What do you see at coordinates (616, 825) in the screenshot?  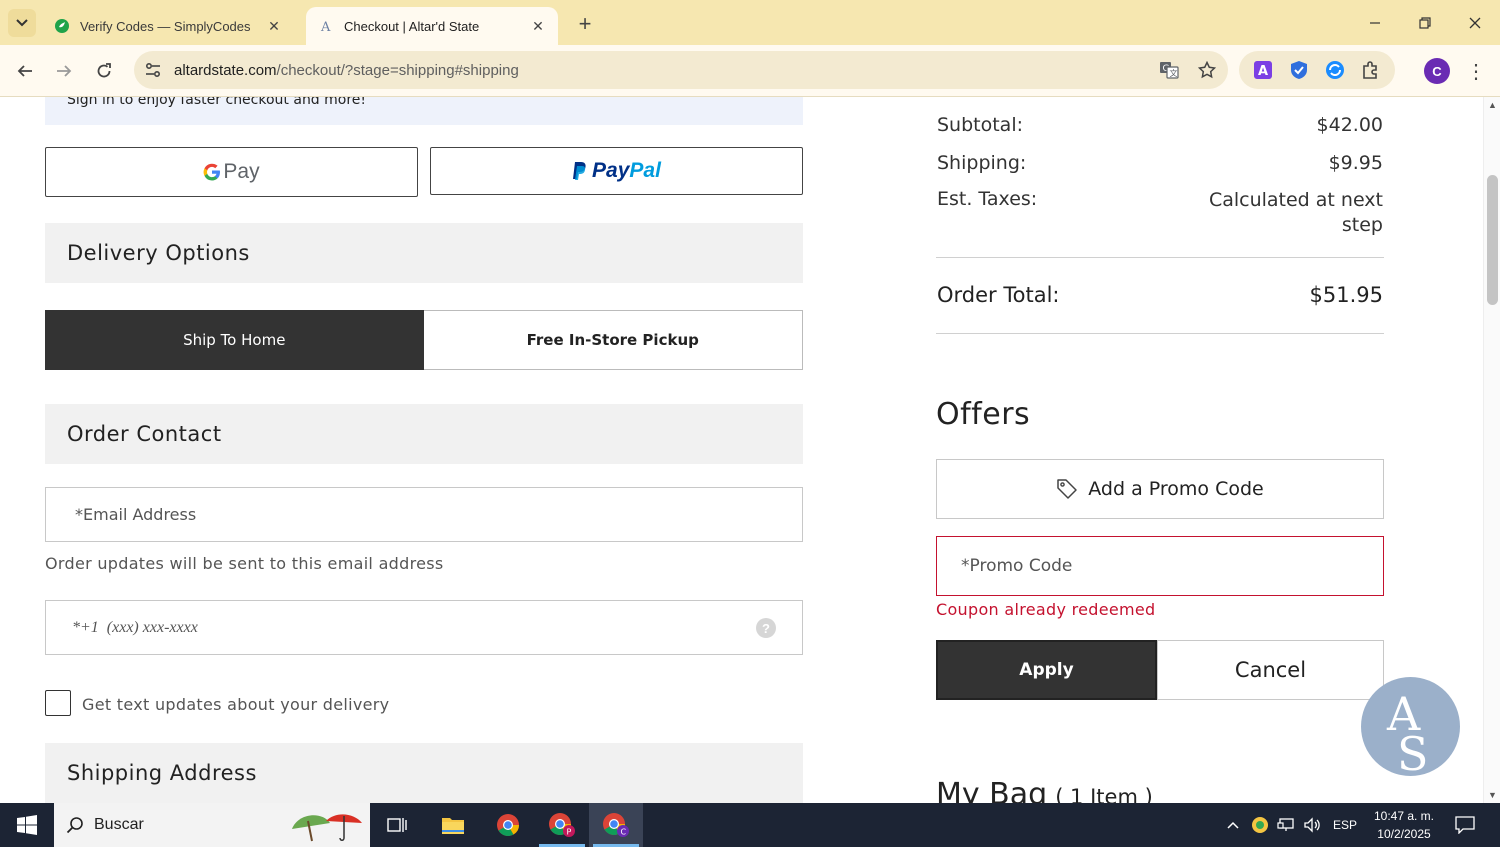 I see `chrome-profile-c-button: C` at bounding box center [616, 825].